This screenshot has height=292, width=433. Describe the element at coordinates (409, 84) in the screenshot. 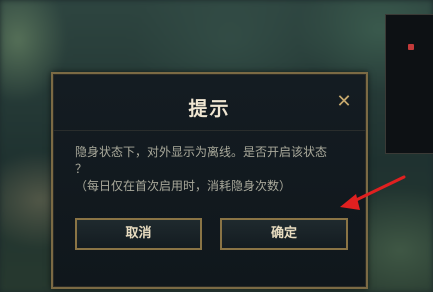

I see `side-panel` at that location.